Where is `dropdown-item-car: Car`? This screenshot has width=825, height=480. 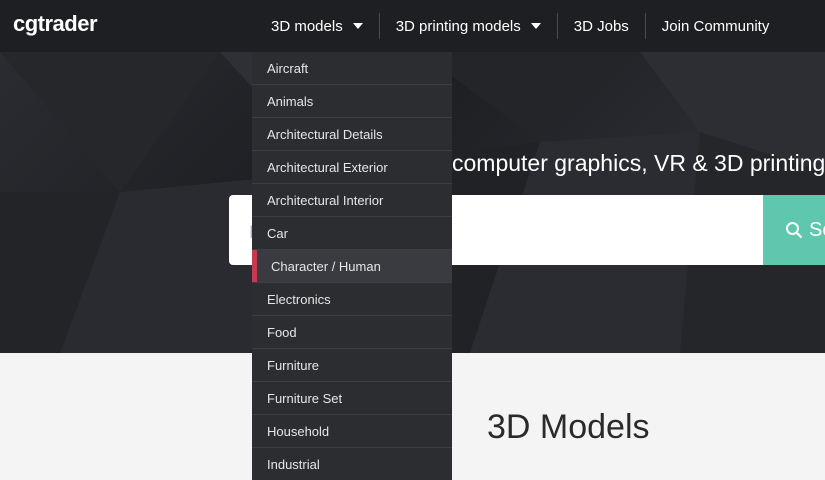
dropdown-item-car: Car is located at coordinates (352, 233).